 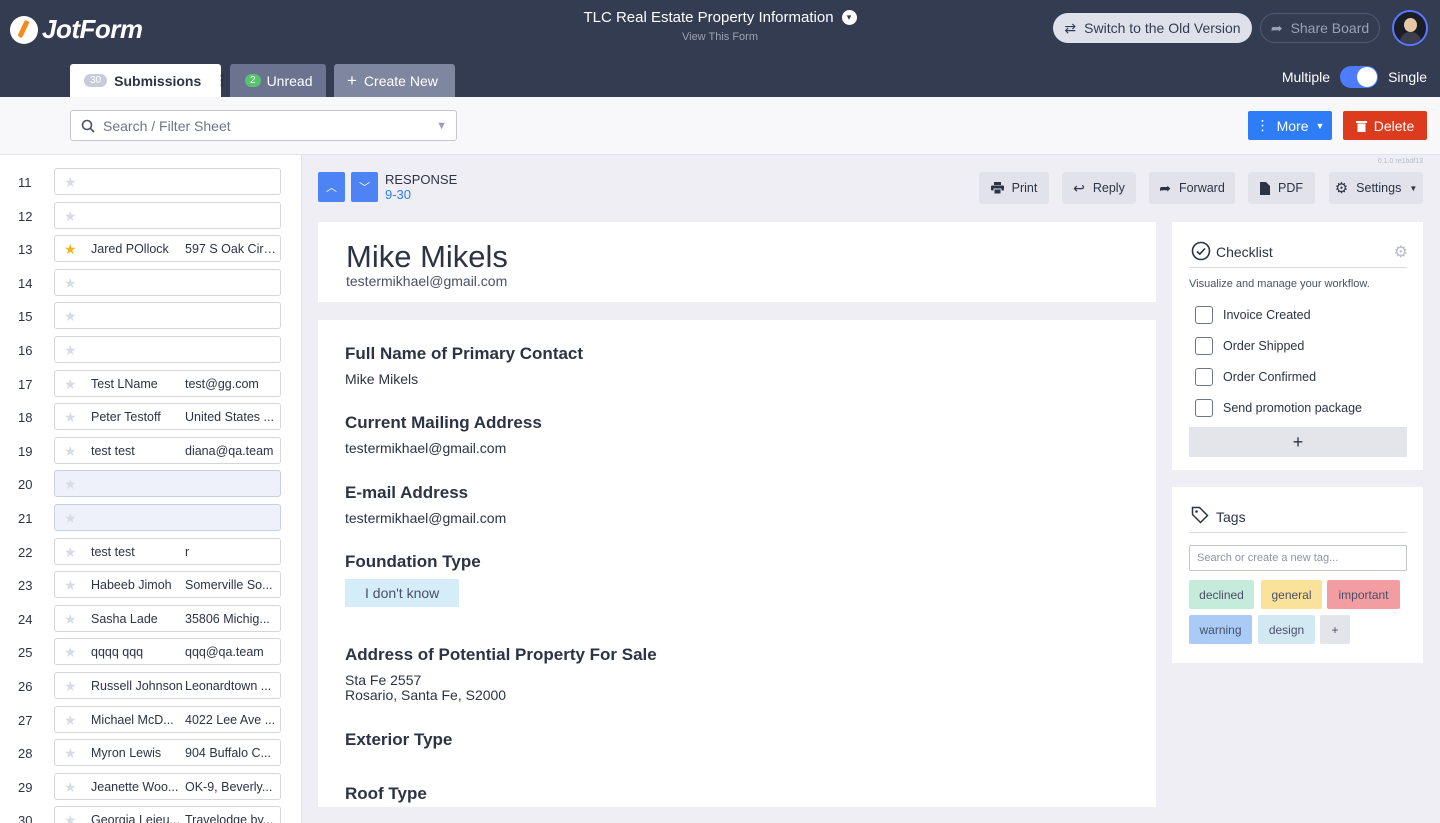 I want to click on tag-warning: warning, so click(x=1220, y=629).